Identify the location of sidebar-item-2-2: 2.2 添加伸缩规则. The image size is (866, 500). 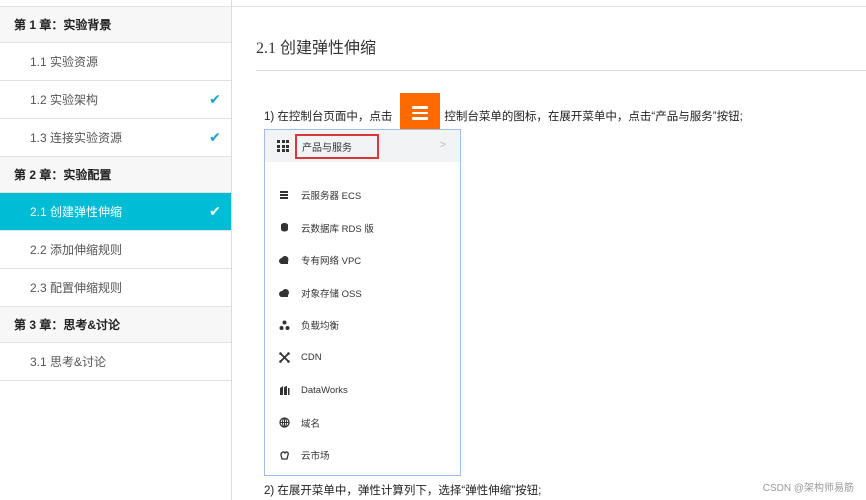
(115, 250).